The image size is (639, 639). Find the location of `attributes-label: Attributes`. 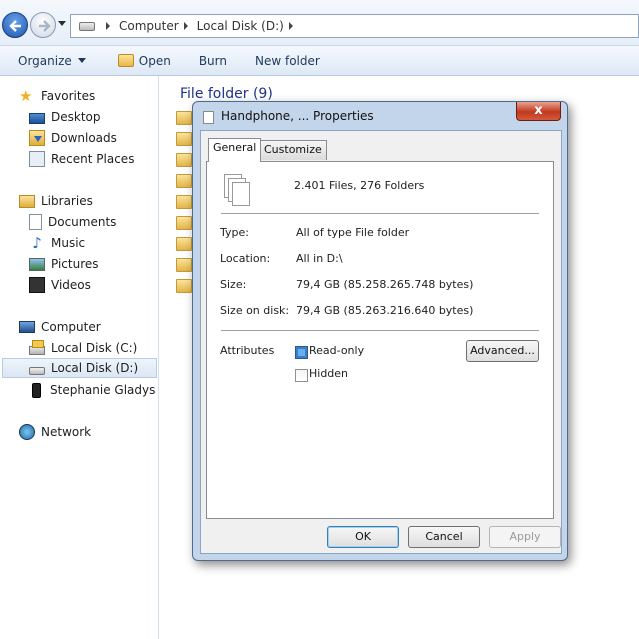

attributes-label: Attributes is located at coordinates (247, 350).